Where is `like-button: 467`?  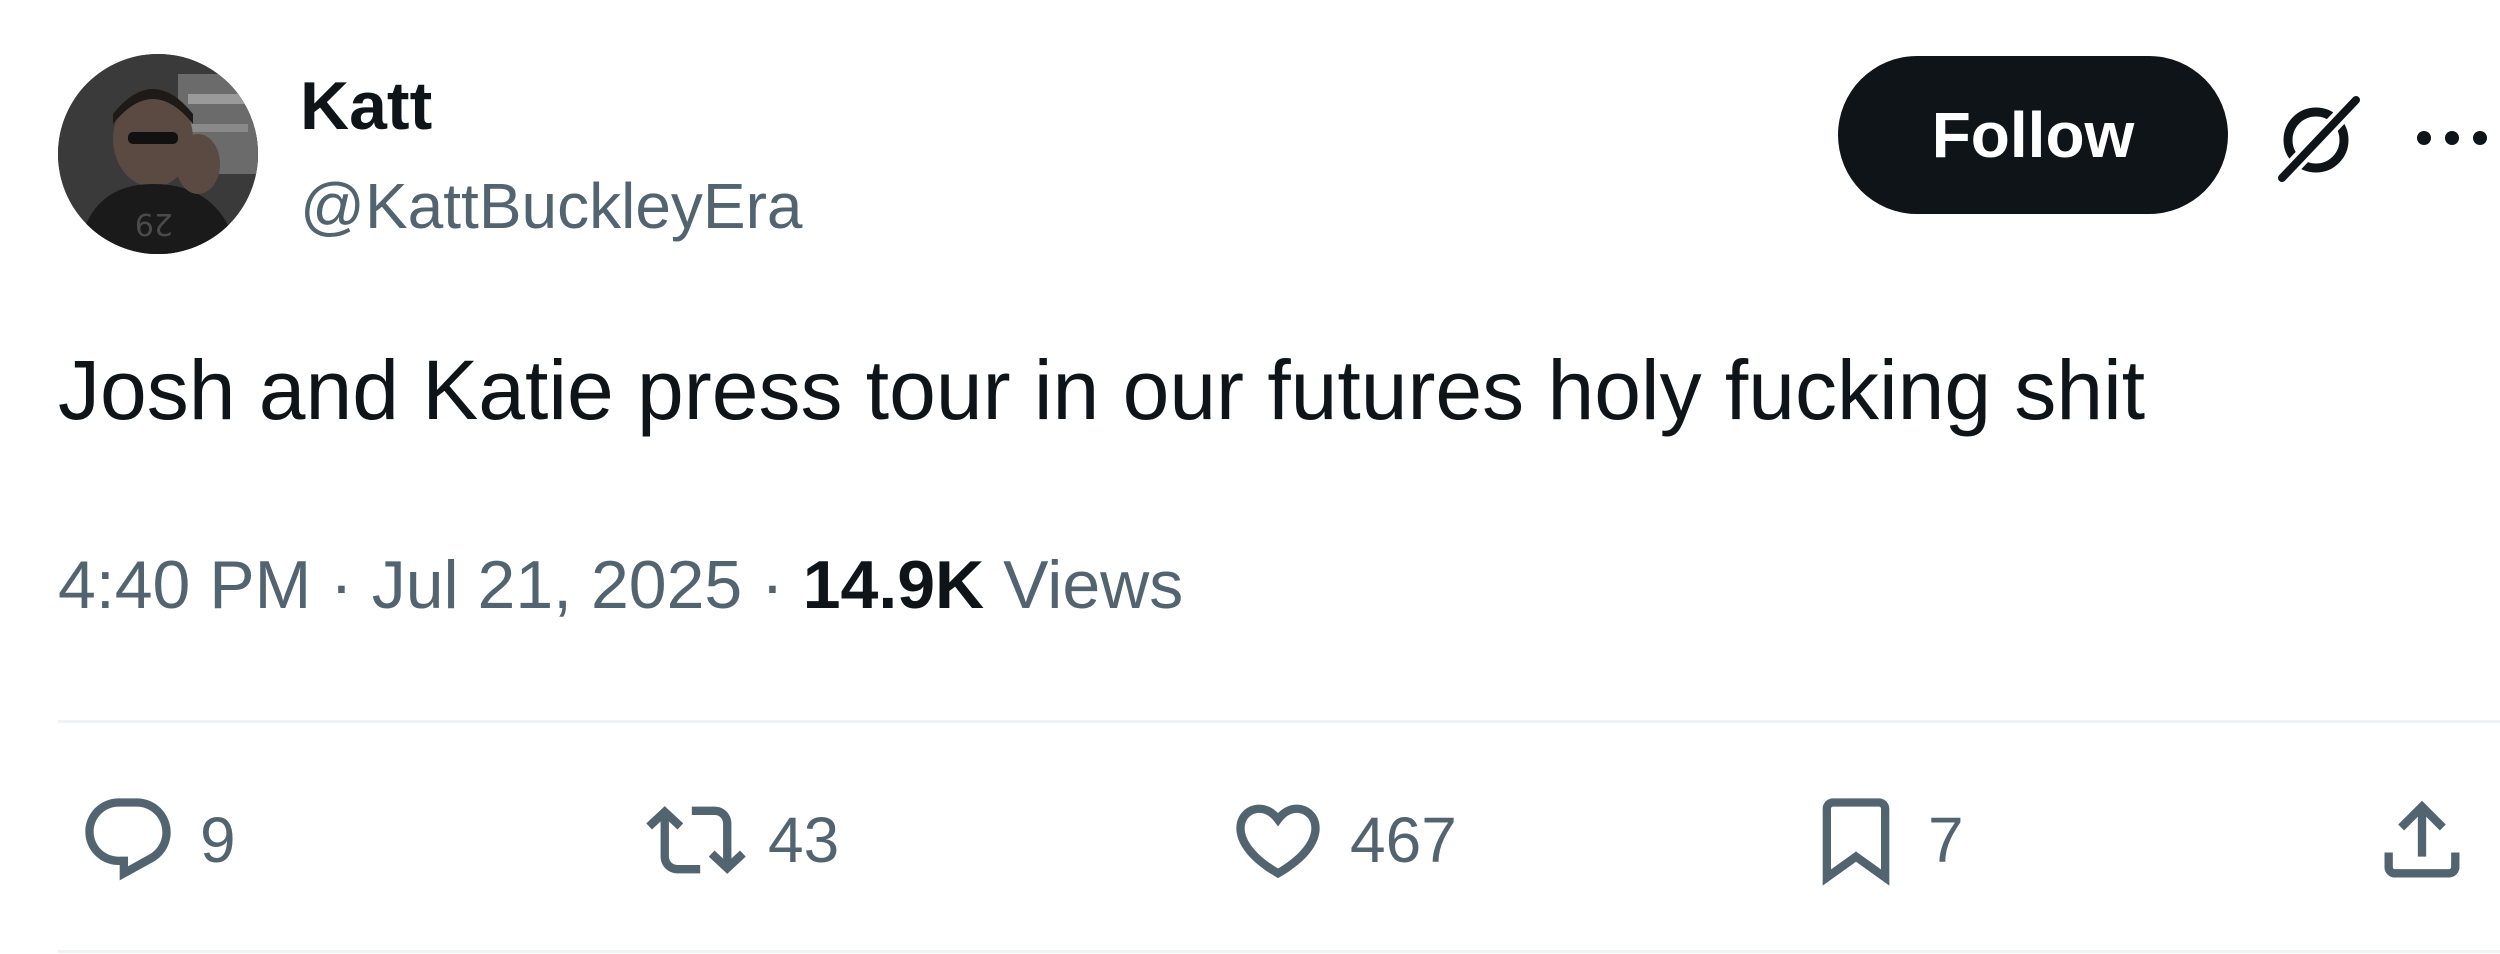
like-button: 467 is located at coordinates (1342, 840).